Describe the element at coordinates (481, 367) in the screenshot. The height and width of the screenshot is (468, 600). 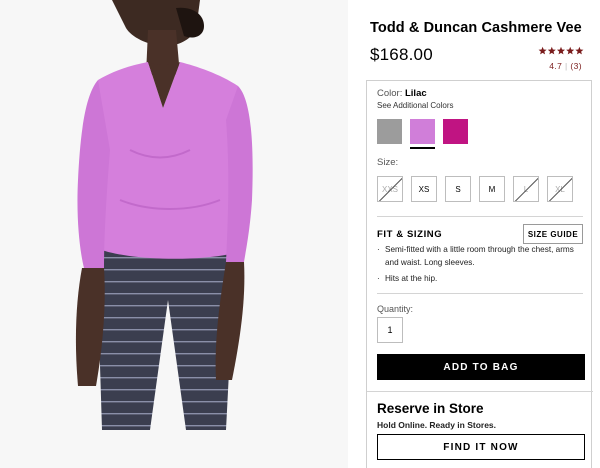
I see `add-to-bag-button: ADD TO BAG` at that location.